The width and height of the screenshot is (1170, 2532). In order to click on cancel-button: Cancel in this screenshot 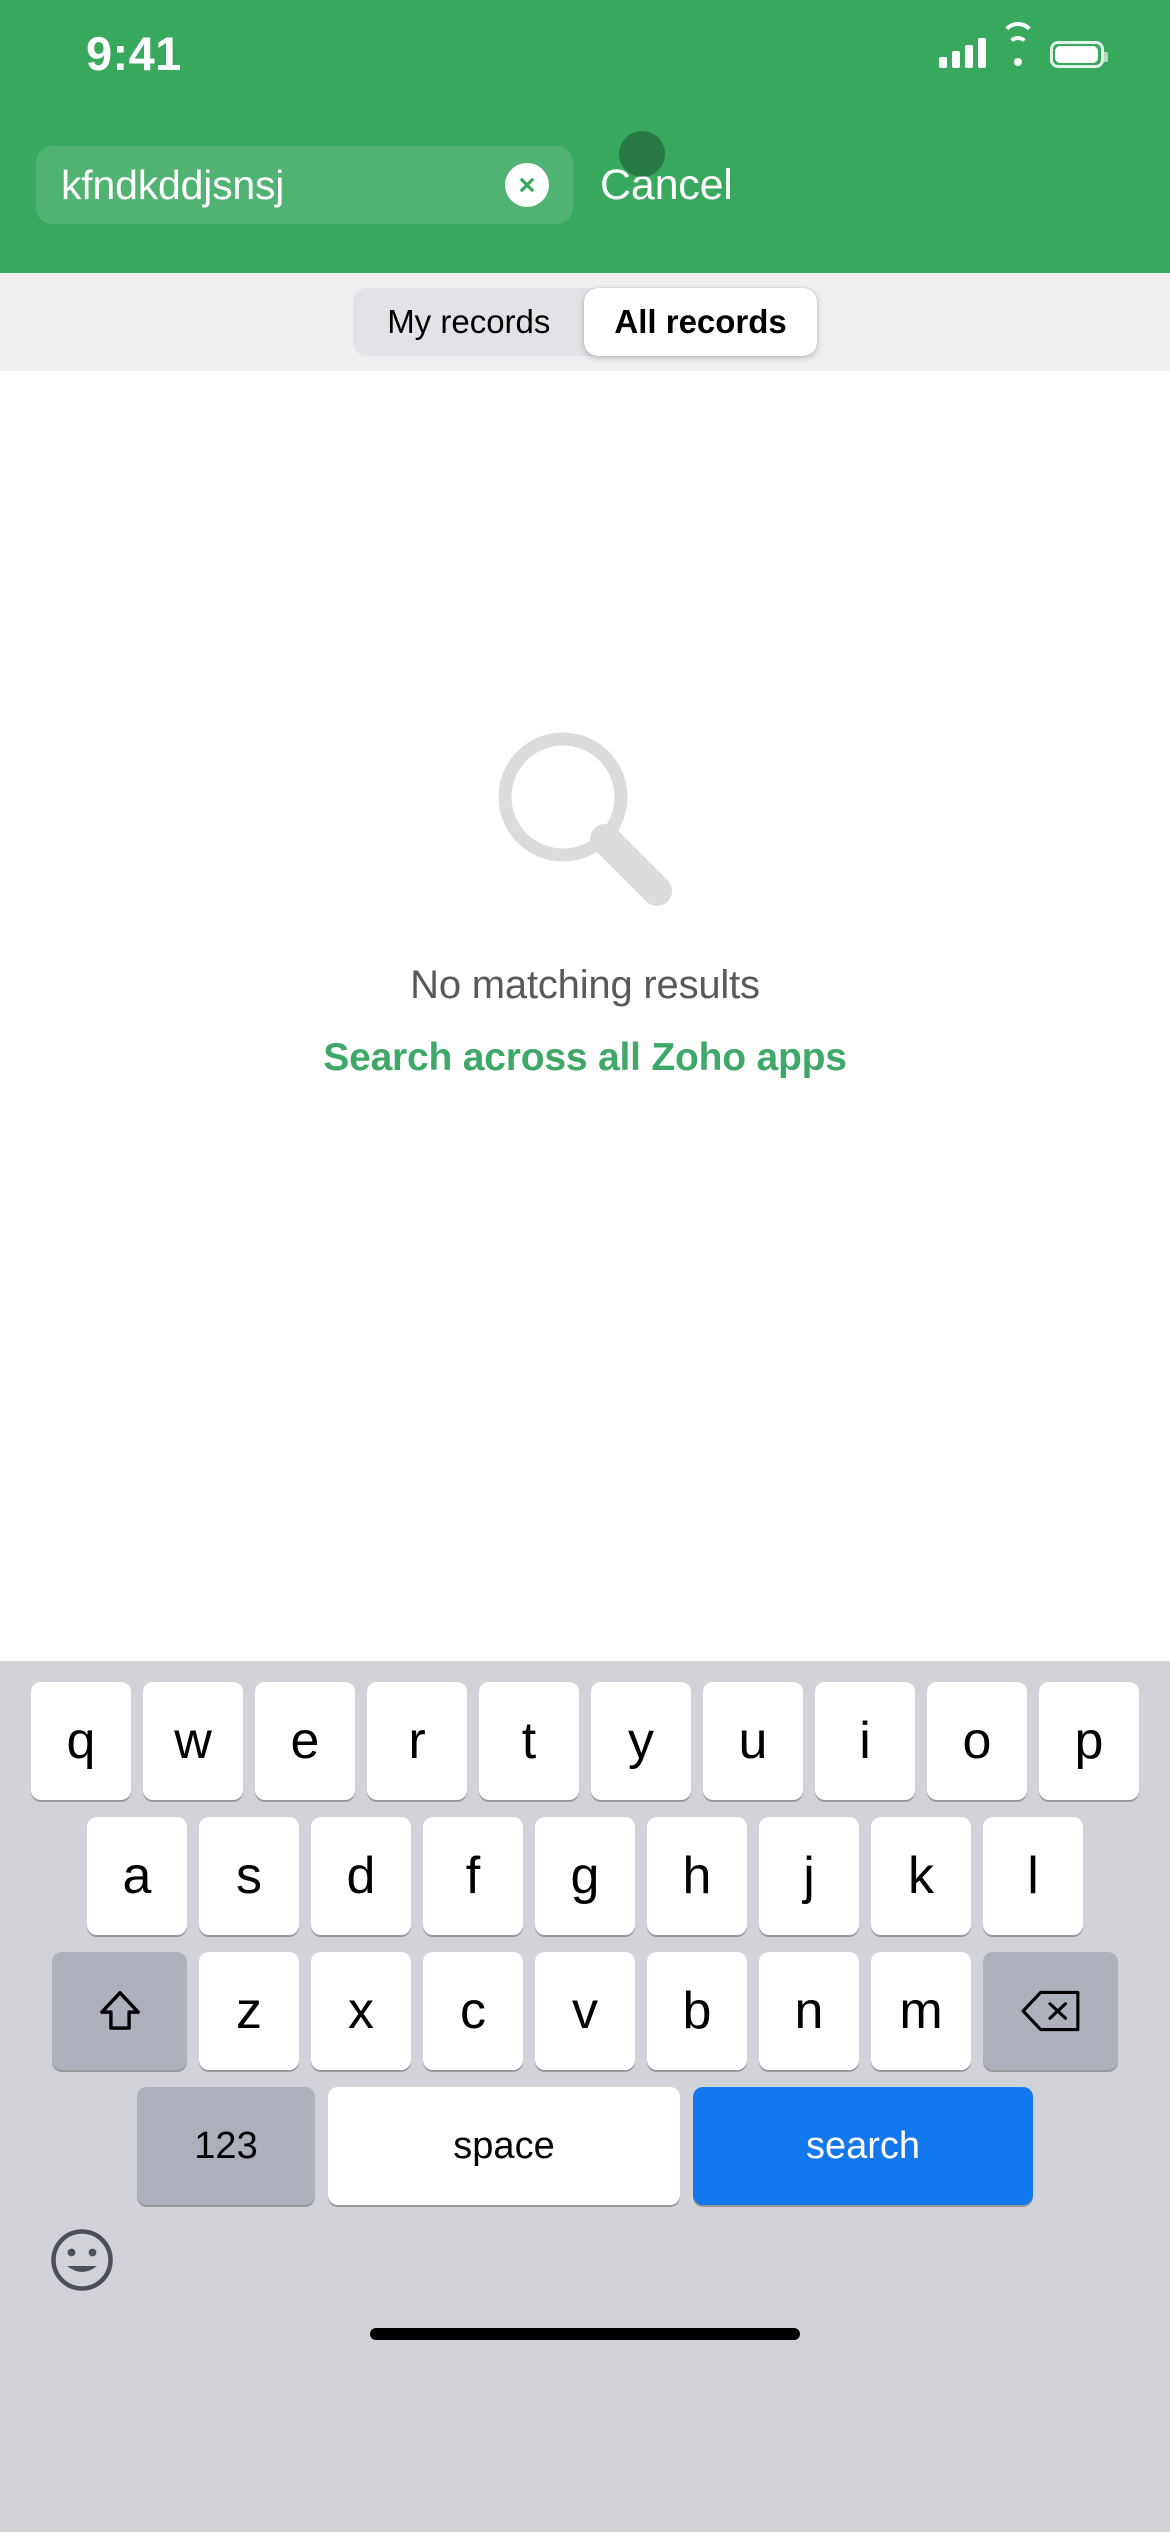, I will do `click(666, 185)`.